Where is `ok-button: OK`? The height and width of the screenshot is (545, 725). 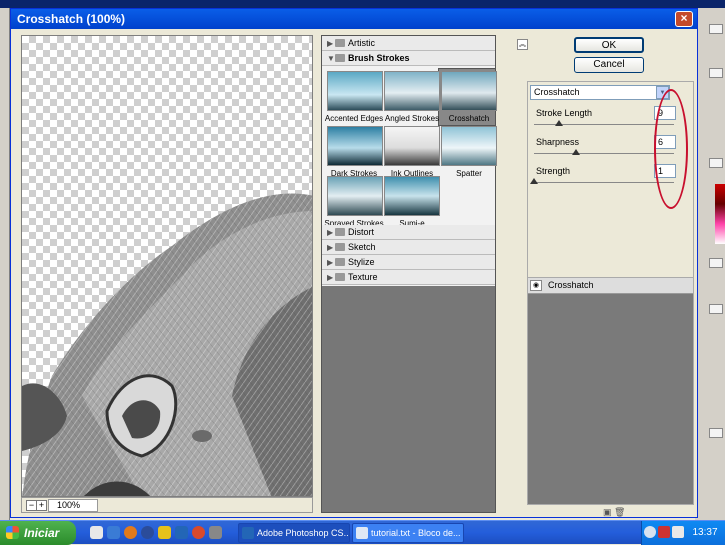
ok-button: OK is located at coordinates (609, 45).